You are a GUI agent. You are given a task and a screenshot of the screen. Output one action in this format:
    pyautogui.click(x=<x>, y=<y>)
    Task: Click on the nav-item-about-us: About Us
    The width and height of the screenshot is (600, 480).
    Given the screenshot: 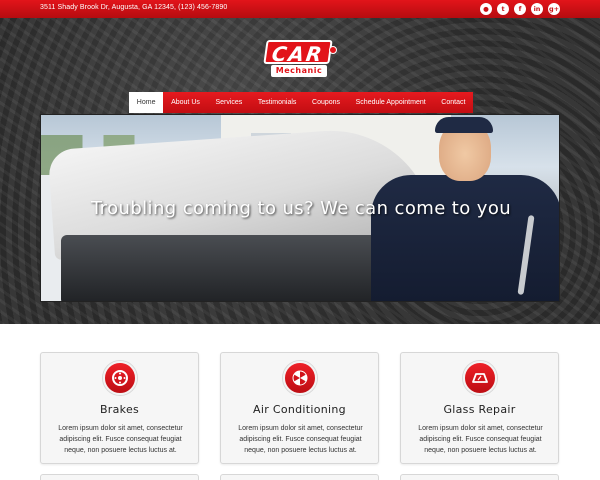 What is the action you would take?
    pyautogui.click(x=185, y=102)
    